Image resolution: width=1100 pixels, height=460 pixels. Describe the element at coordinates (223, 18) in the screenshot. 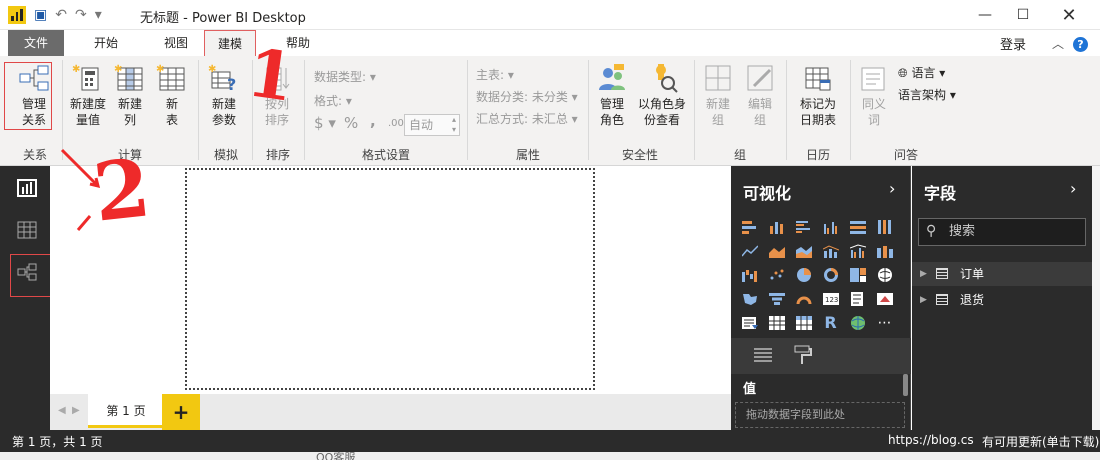

I see `window-title: 无标题 - Power BI Desktop` at that location.